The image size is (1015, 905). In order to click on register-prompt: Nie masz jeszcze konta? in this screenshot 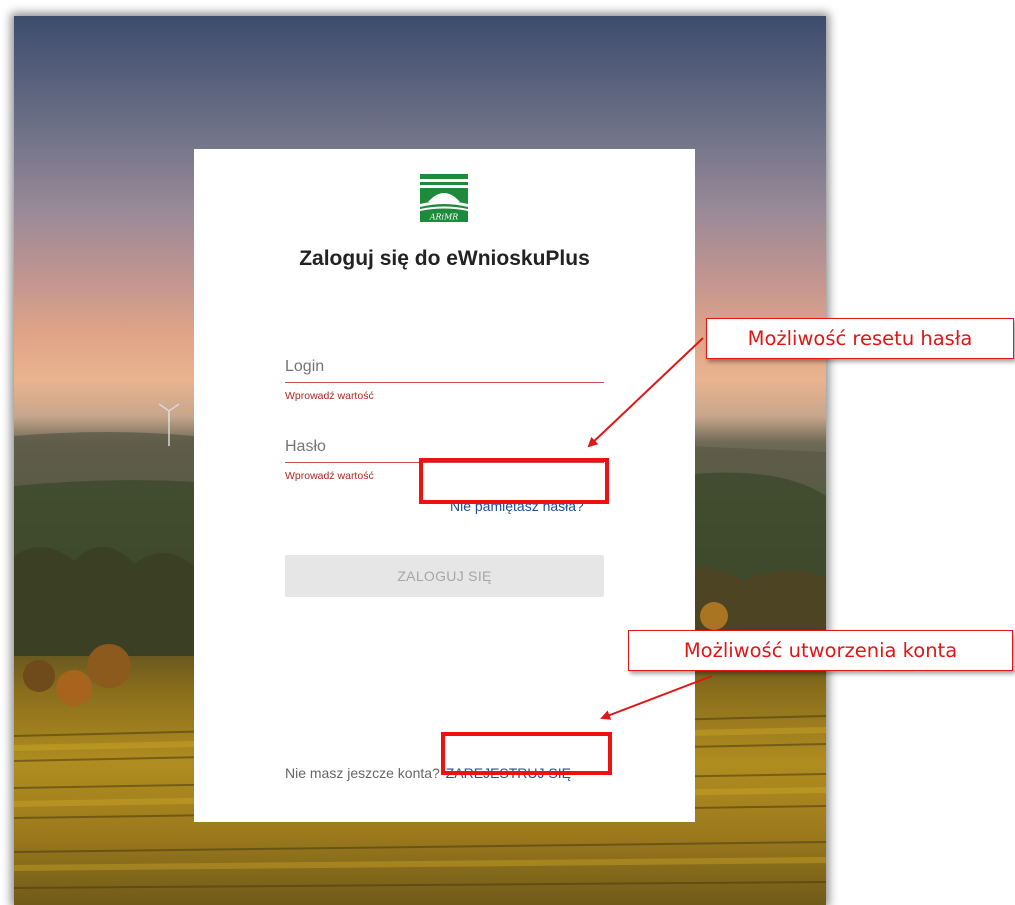, I will do `click(362, 773)`.